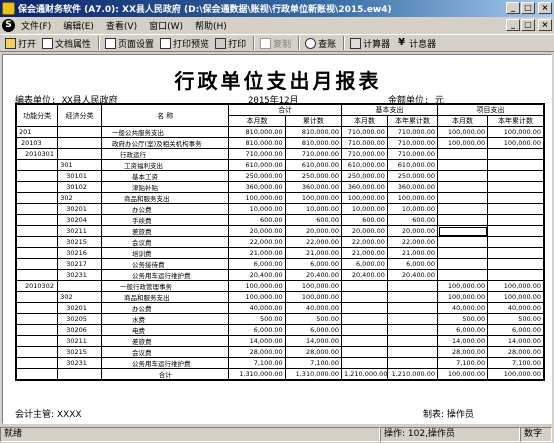 The width and height of the screenshot is (554, 443). What do you see at coordinates (257, 165) in the screenshot?
I see `cell-month: 610,000.00` at bounding box center [257, 165].